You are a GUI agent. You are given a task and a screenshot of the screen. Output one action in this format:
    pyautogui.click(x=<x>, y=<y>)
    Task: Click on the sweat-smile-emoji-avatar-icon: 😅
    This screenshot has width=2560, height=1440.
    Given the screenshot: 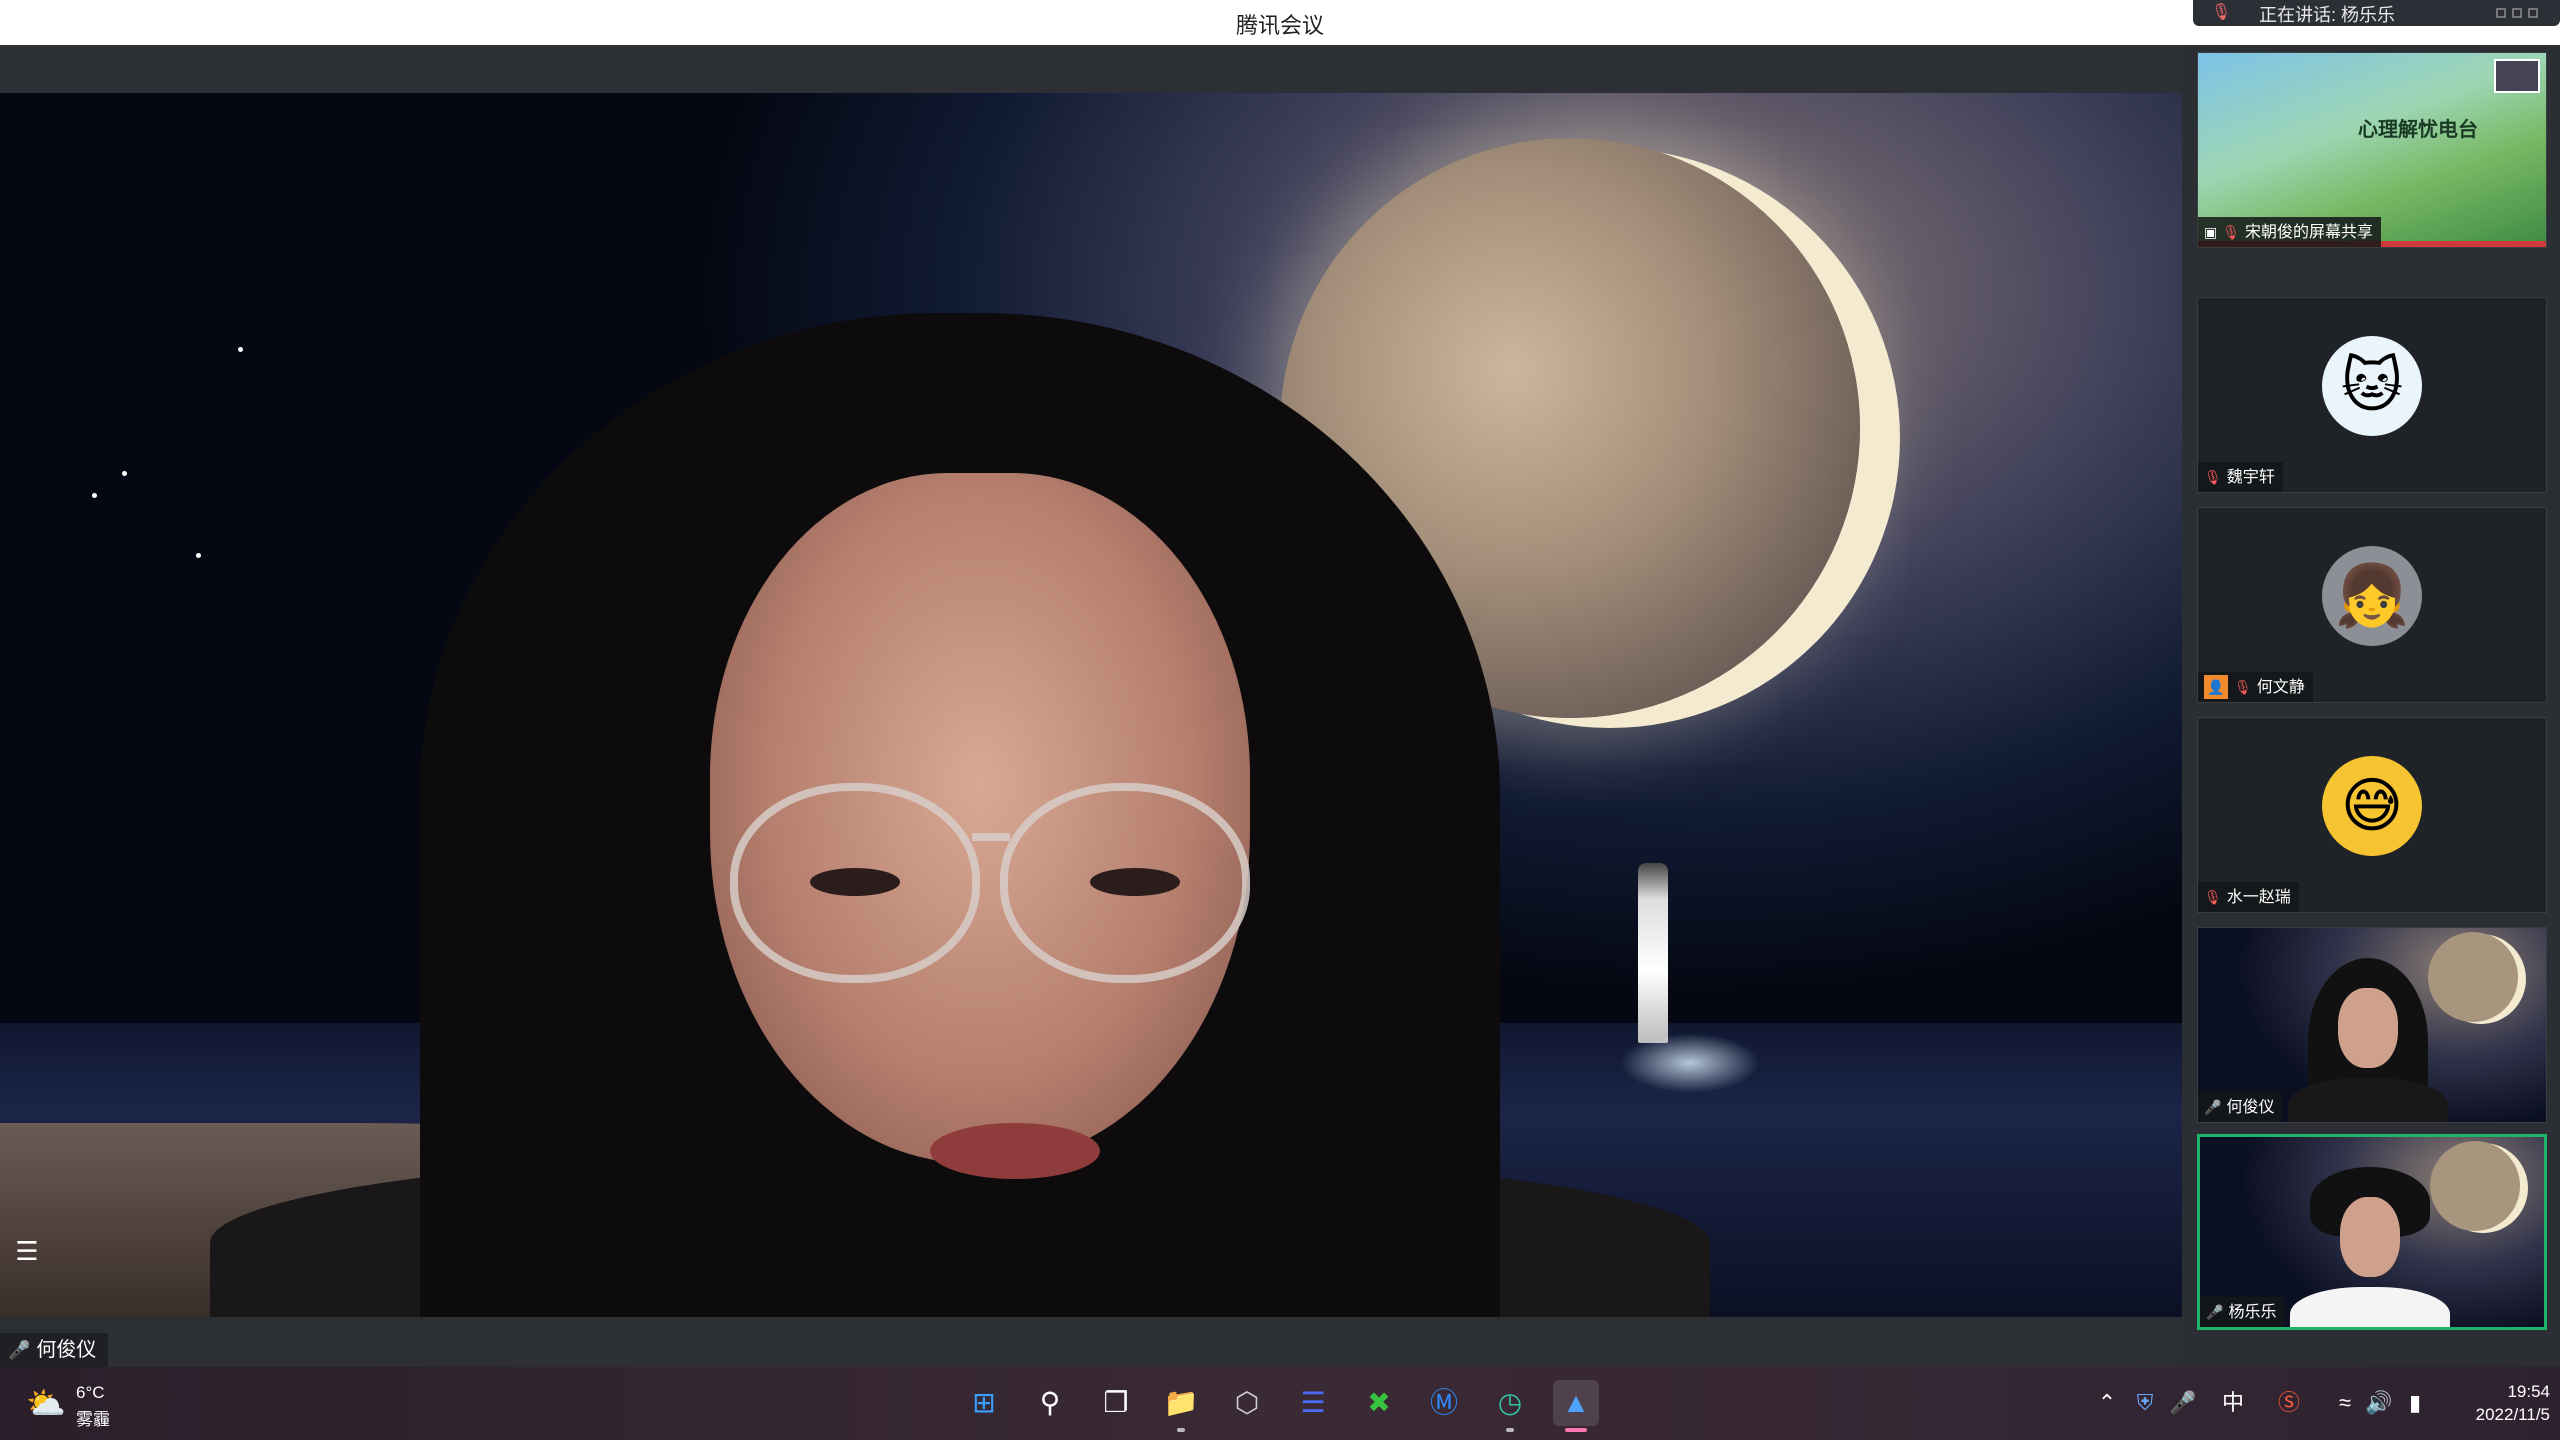 What is the action you would take?
    pyautogui.click(x=2372, y=806)
    